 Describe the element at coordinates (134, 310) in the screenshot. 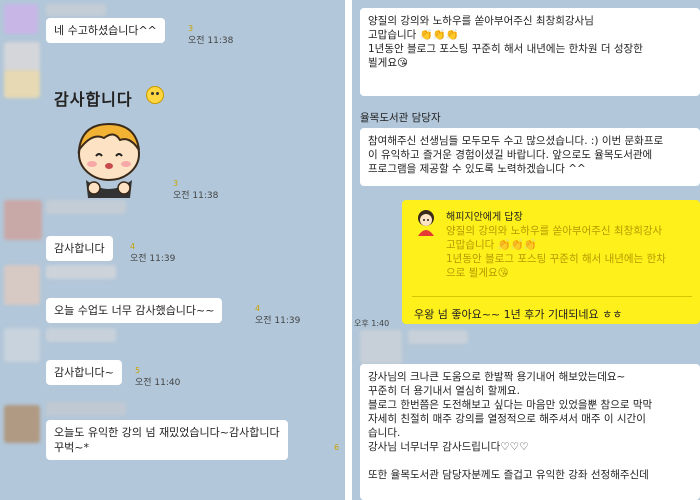

I see `message-bubble: 오늘 수업도 너무 감사했습니다~~` at that location.